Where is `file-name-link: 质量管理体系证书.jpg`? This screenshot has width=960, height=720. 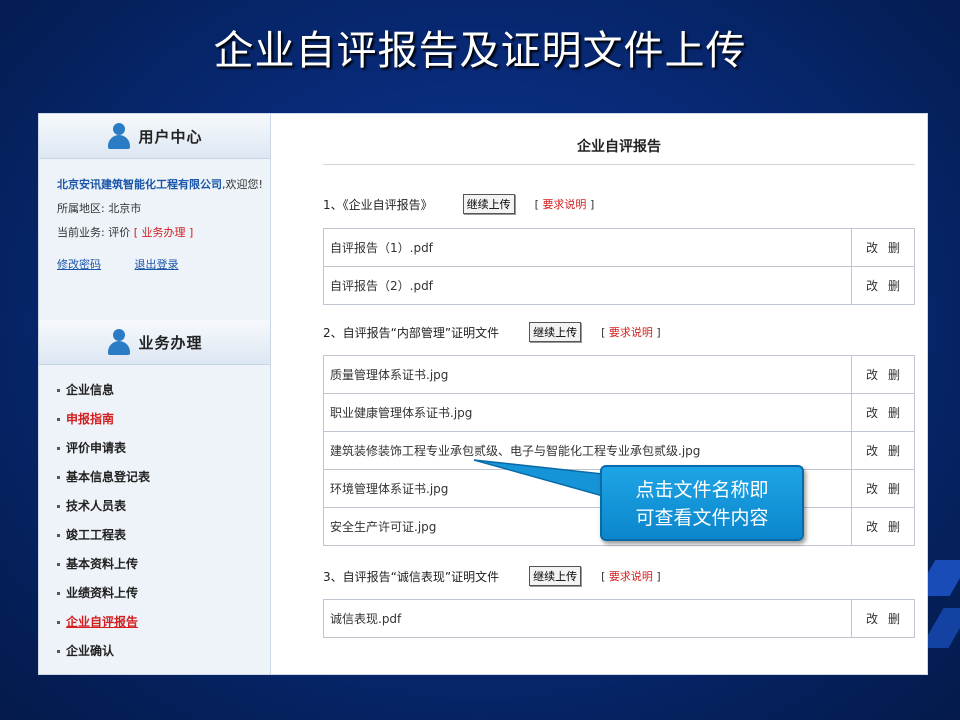 file-name-link: 质量管理体系证书.jpg is located at coordinates (587, 374).